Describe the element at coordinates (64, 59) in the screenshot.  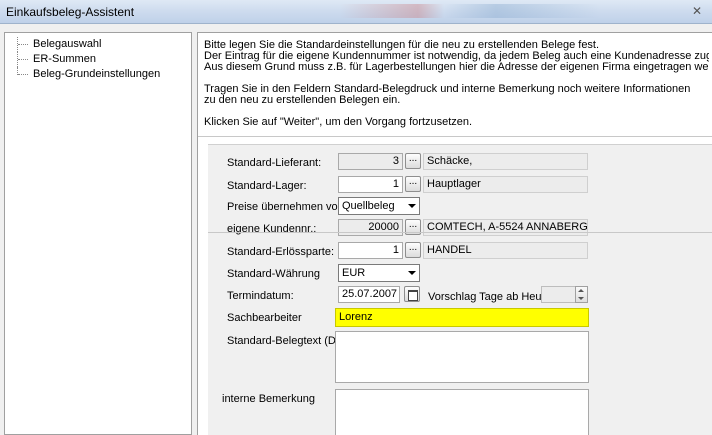
I see `nav-item-label: ER-Summen` at that location.